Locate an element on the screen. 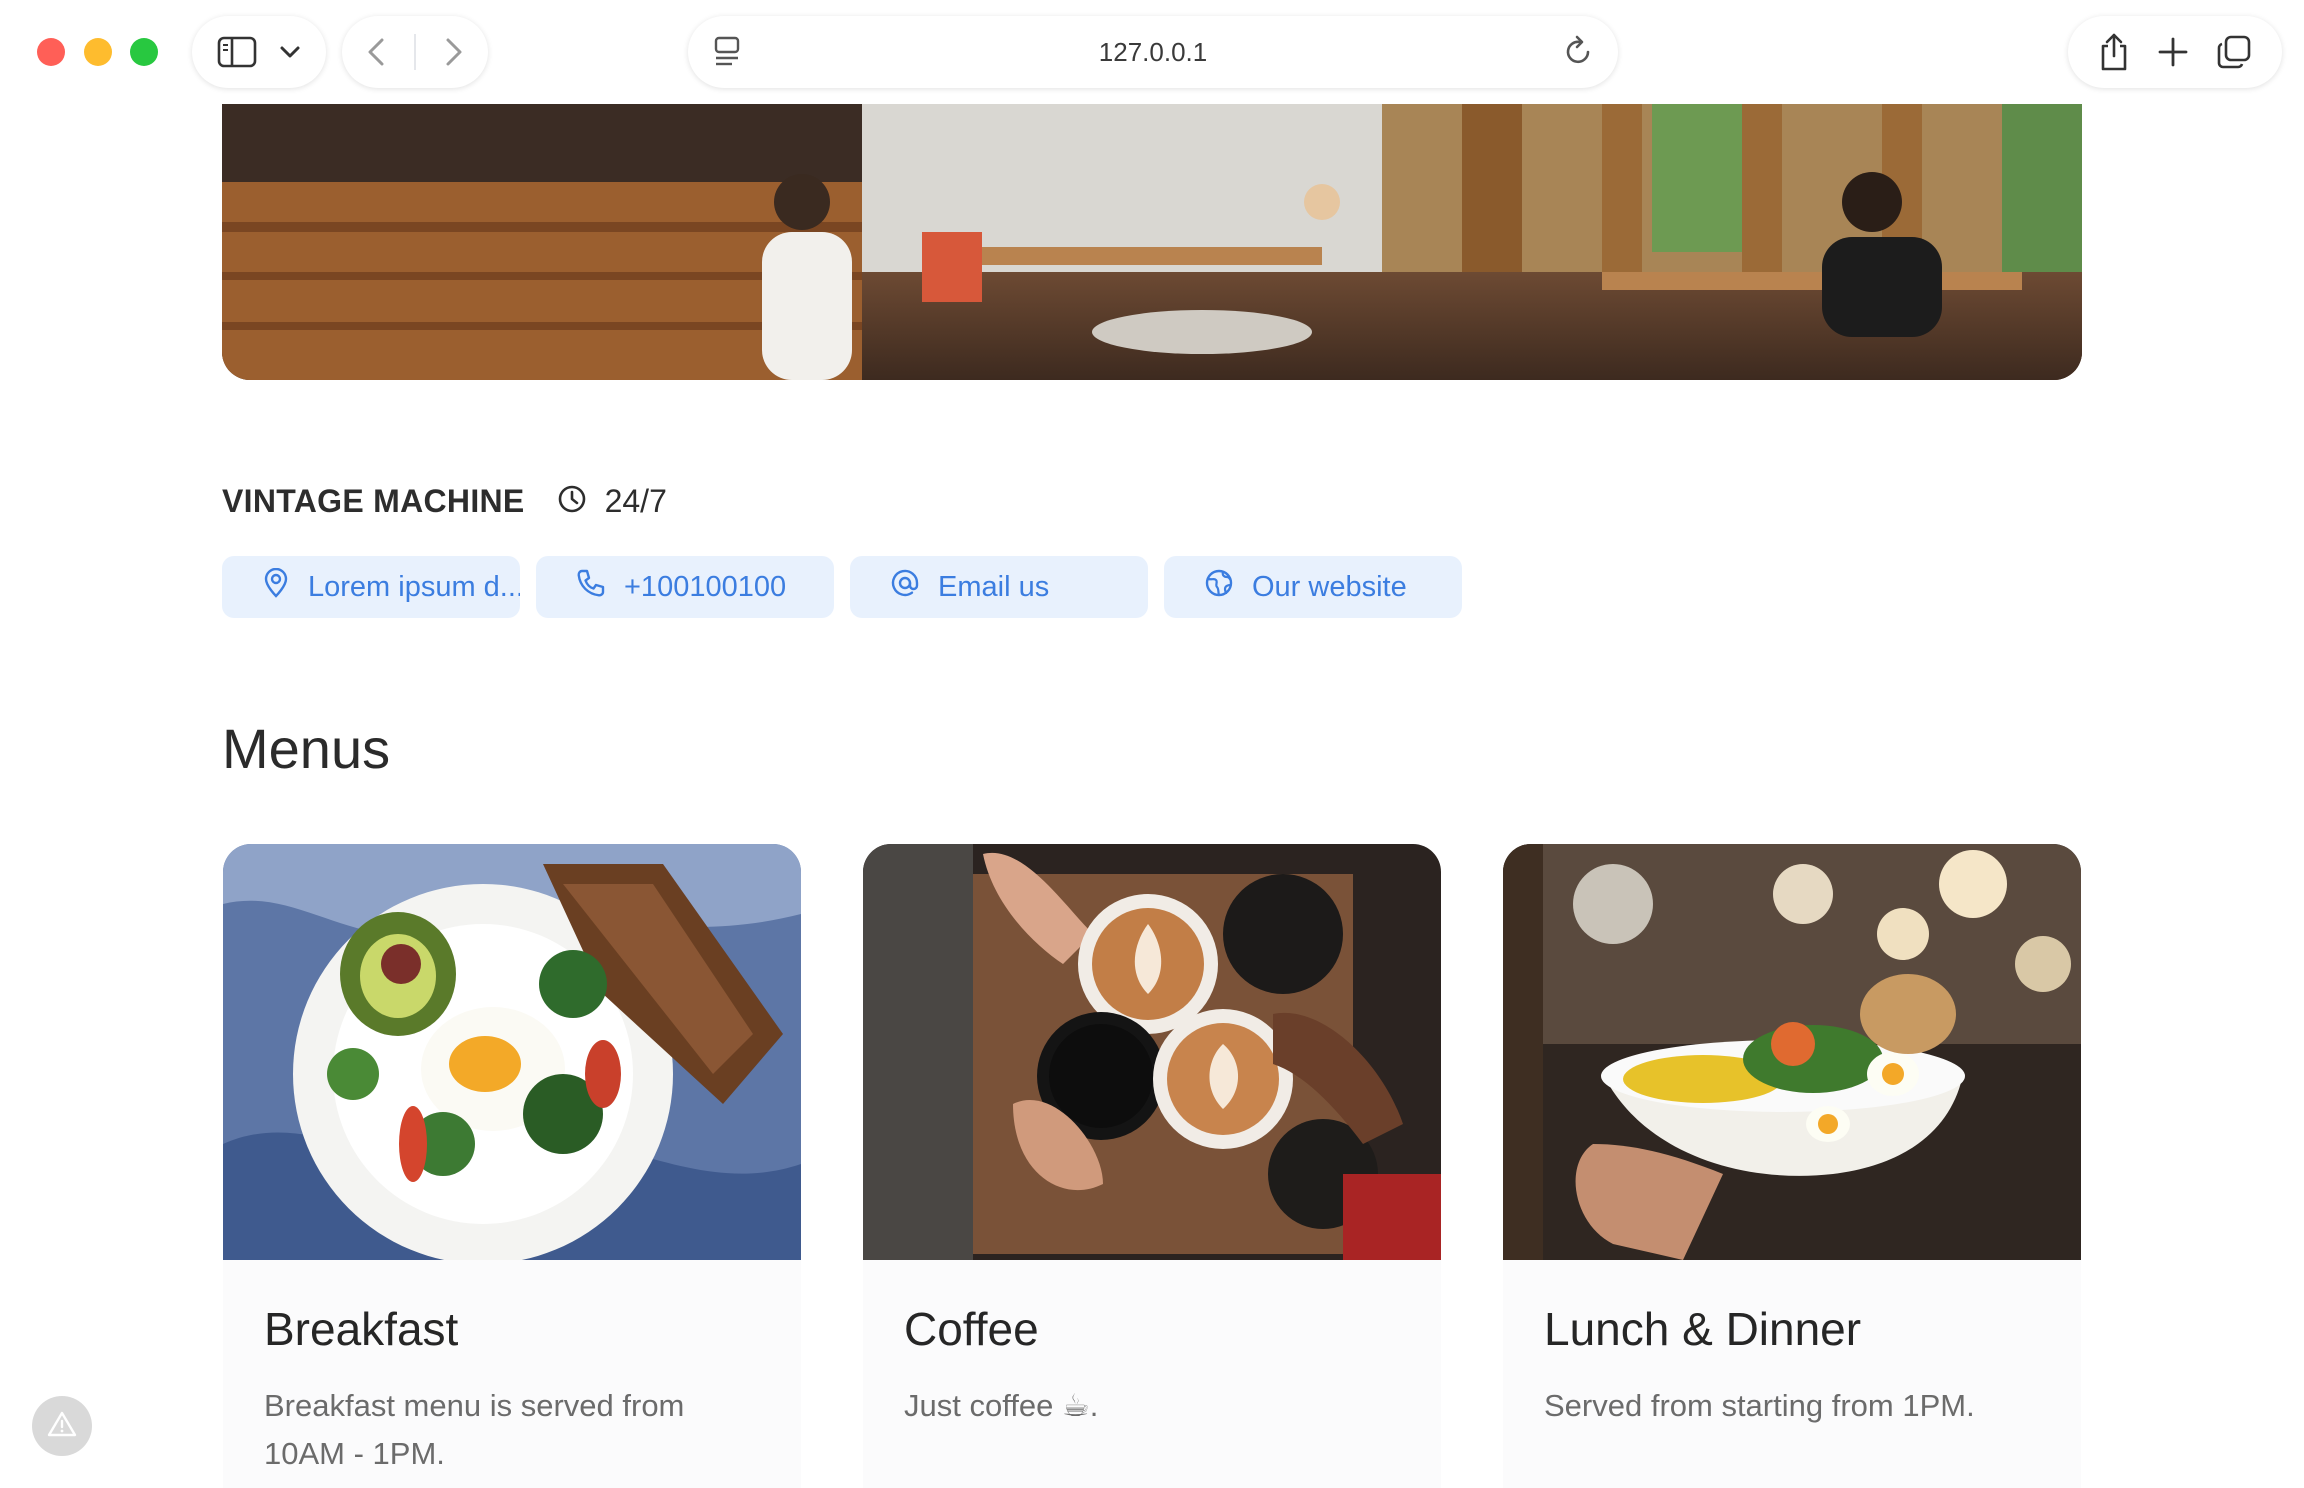  at-sign-icon is located at coordinates (905, 587).